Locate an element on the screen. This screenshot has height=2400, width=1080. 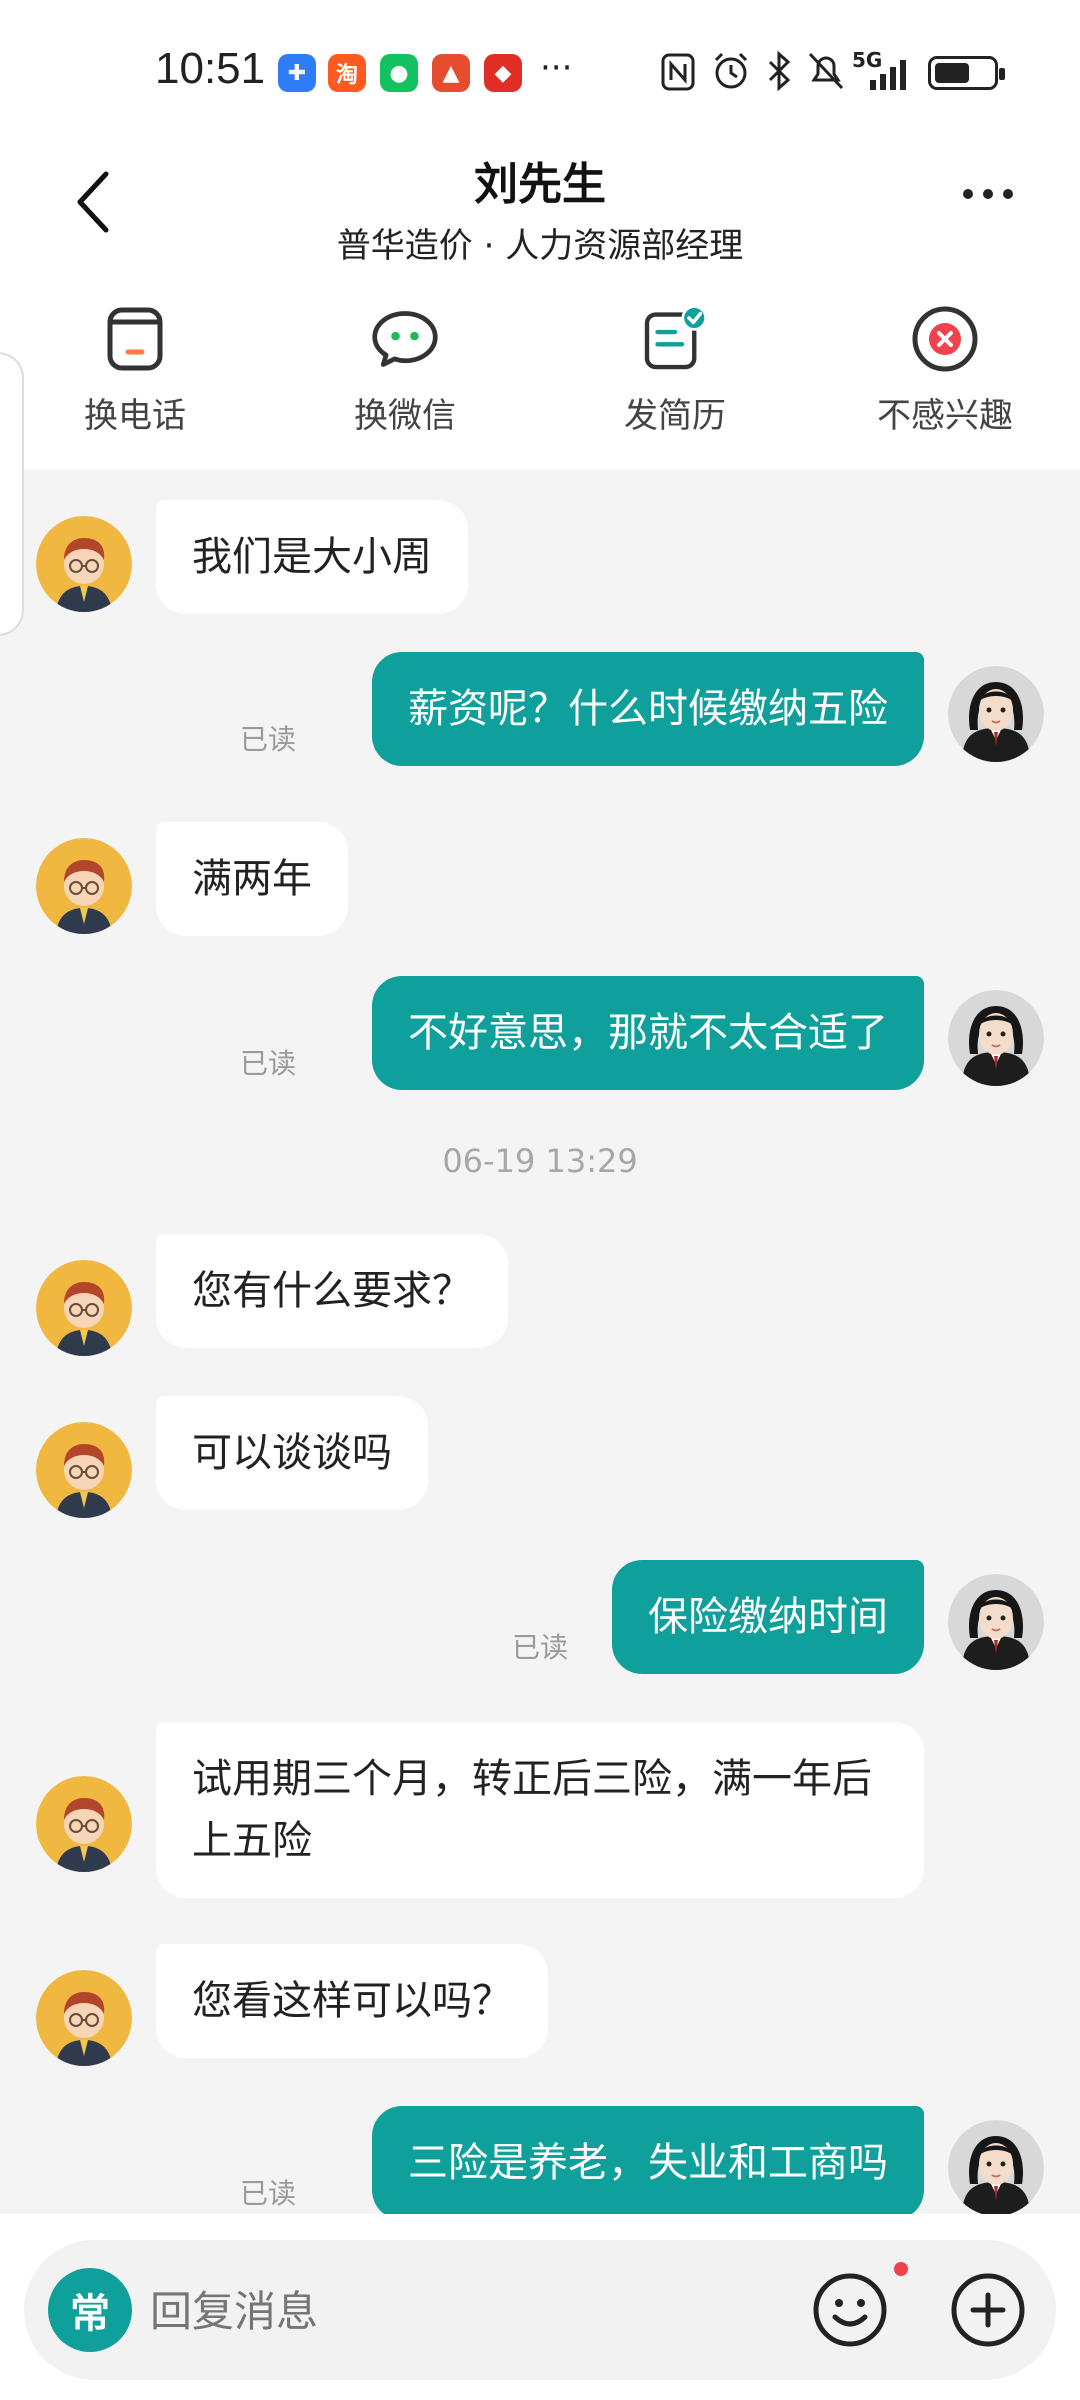
pinduoduo-icon: ◆ is located at coordinates (503, 73).